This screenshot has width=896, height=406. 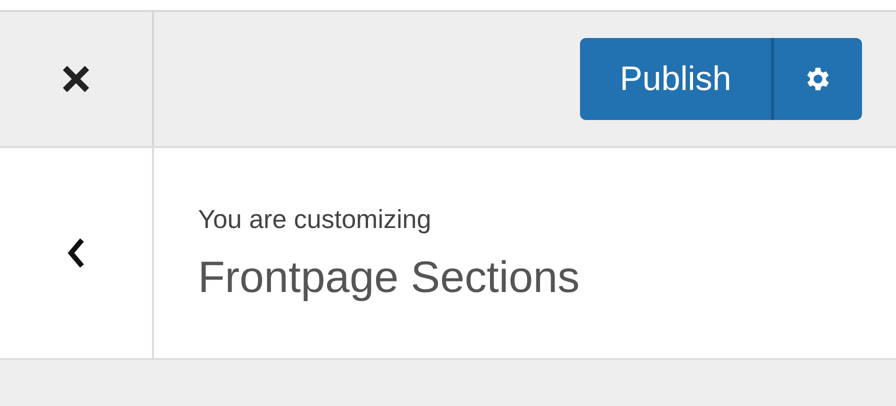 What do you see at coordinates (76, 253) in the screenshot?
I see `back-icon` at bounding box center [76, 253].